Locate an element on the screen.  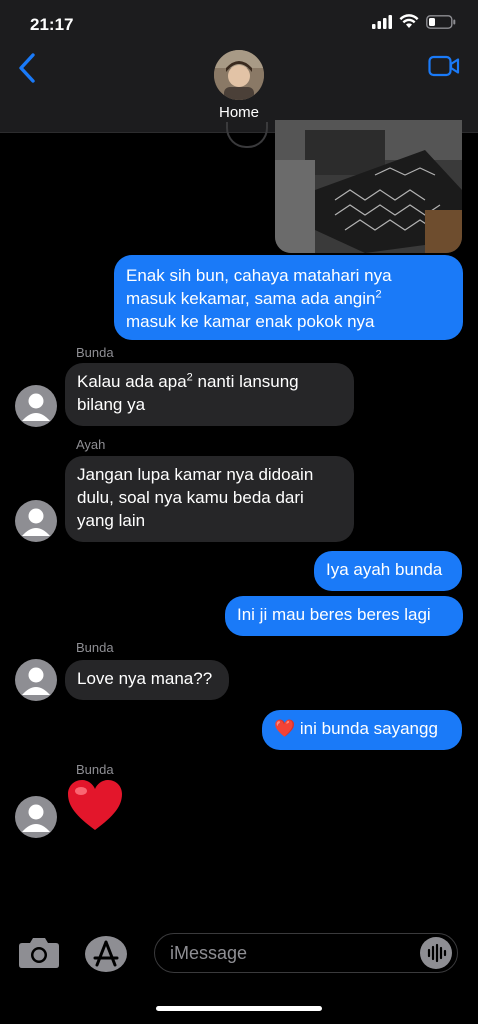
video-call-button is located at coordinates (444, 68).